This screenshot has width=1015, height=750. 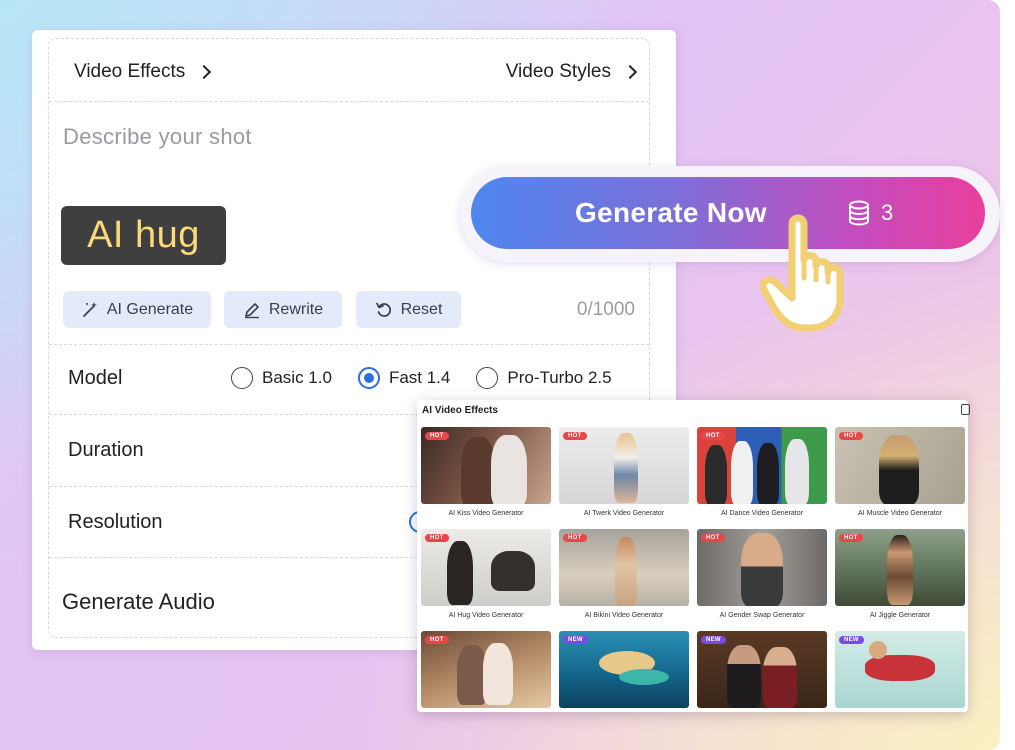 I want to click on model-option-label: Basic 1.0, so click(x=297, y=377).